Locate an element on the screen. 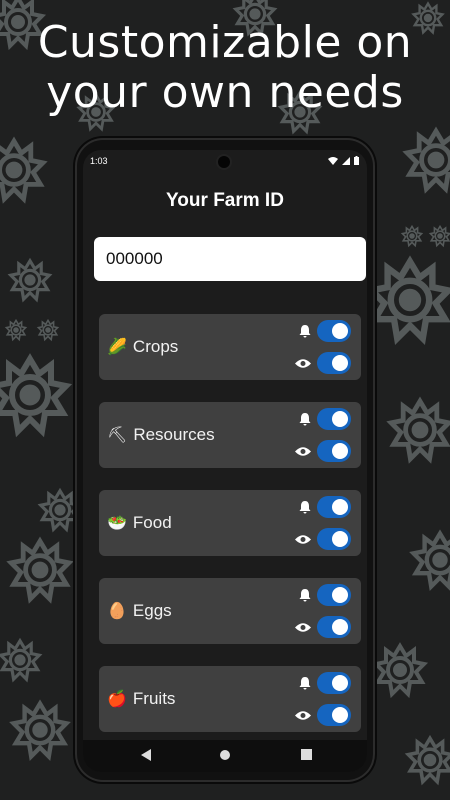 The height and width of the screenshot is (800, 450). corn-icon: 🌽 is located at coordinates (117, 347).